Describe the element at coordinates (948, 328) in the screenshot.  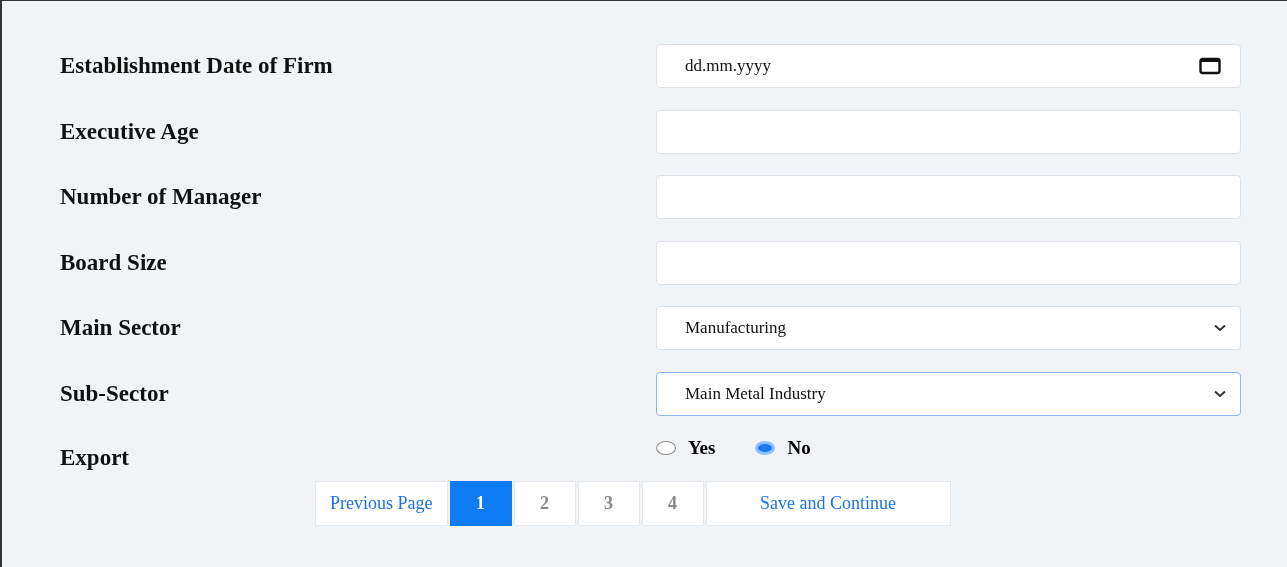
I see `select-field: Manufacturing` at that location.